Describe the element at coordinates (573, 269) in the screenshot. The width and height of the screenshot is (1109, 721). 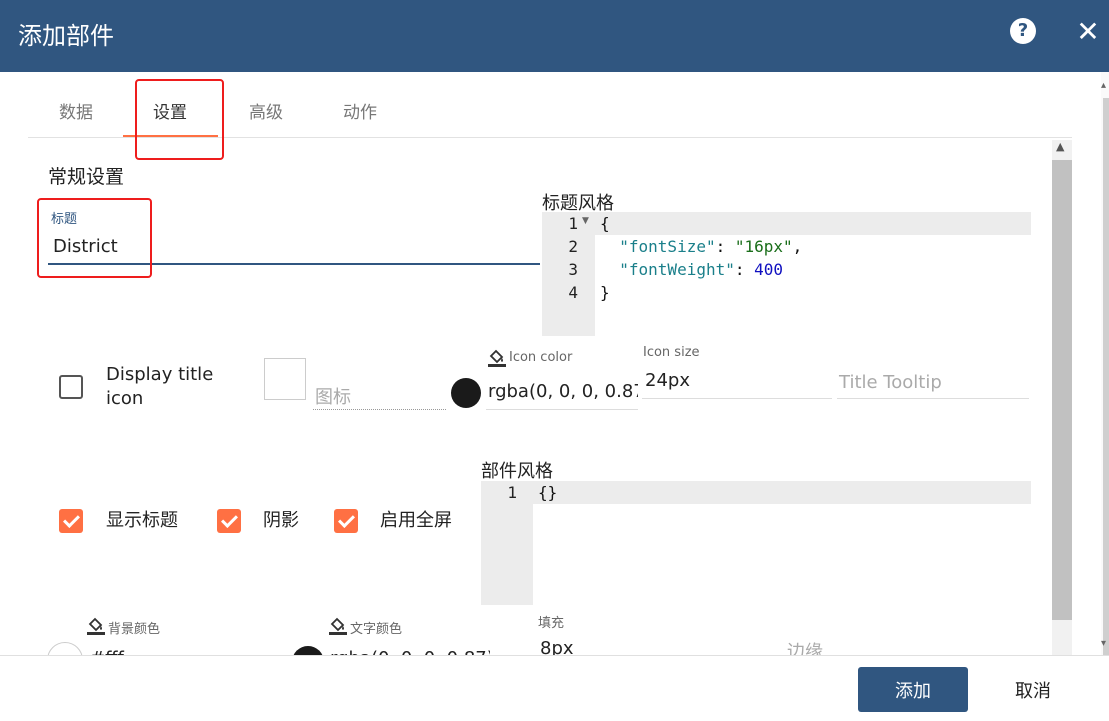
I see `line-number: 3` at that location.